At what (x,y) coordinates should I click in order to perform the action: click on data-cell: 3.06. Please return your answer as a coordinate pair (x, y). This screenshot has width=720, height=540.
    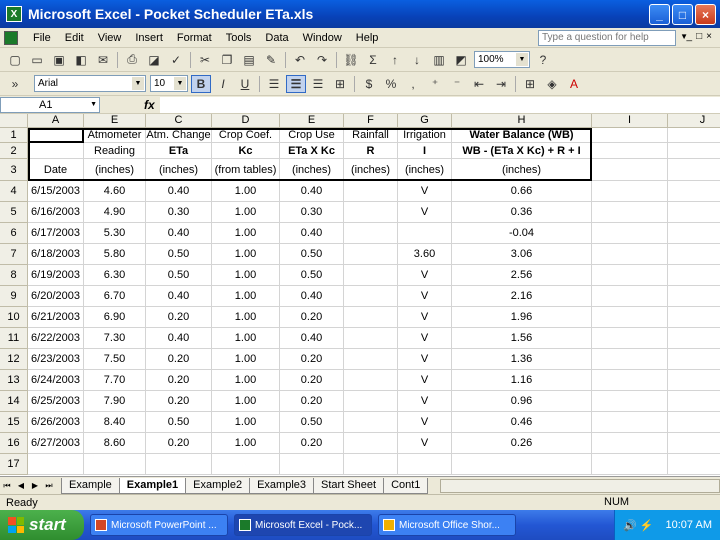
    Looking at the image, I should click on (522, 254).